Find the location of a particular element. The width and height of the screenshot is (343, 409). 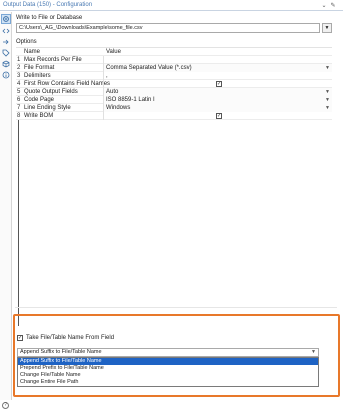

option-name: Quote Output Fields is located at coordinates (51, 92).